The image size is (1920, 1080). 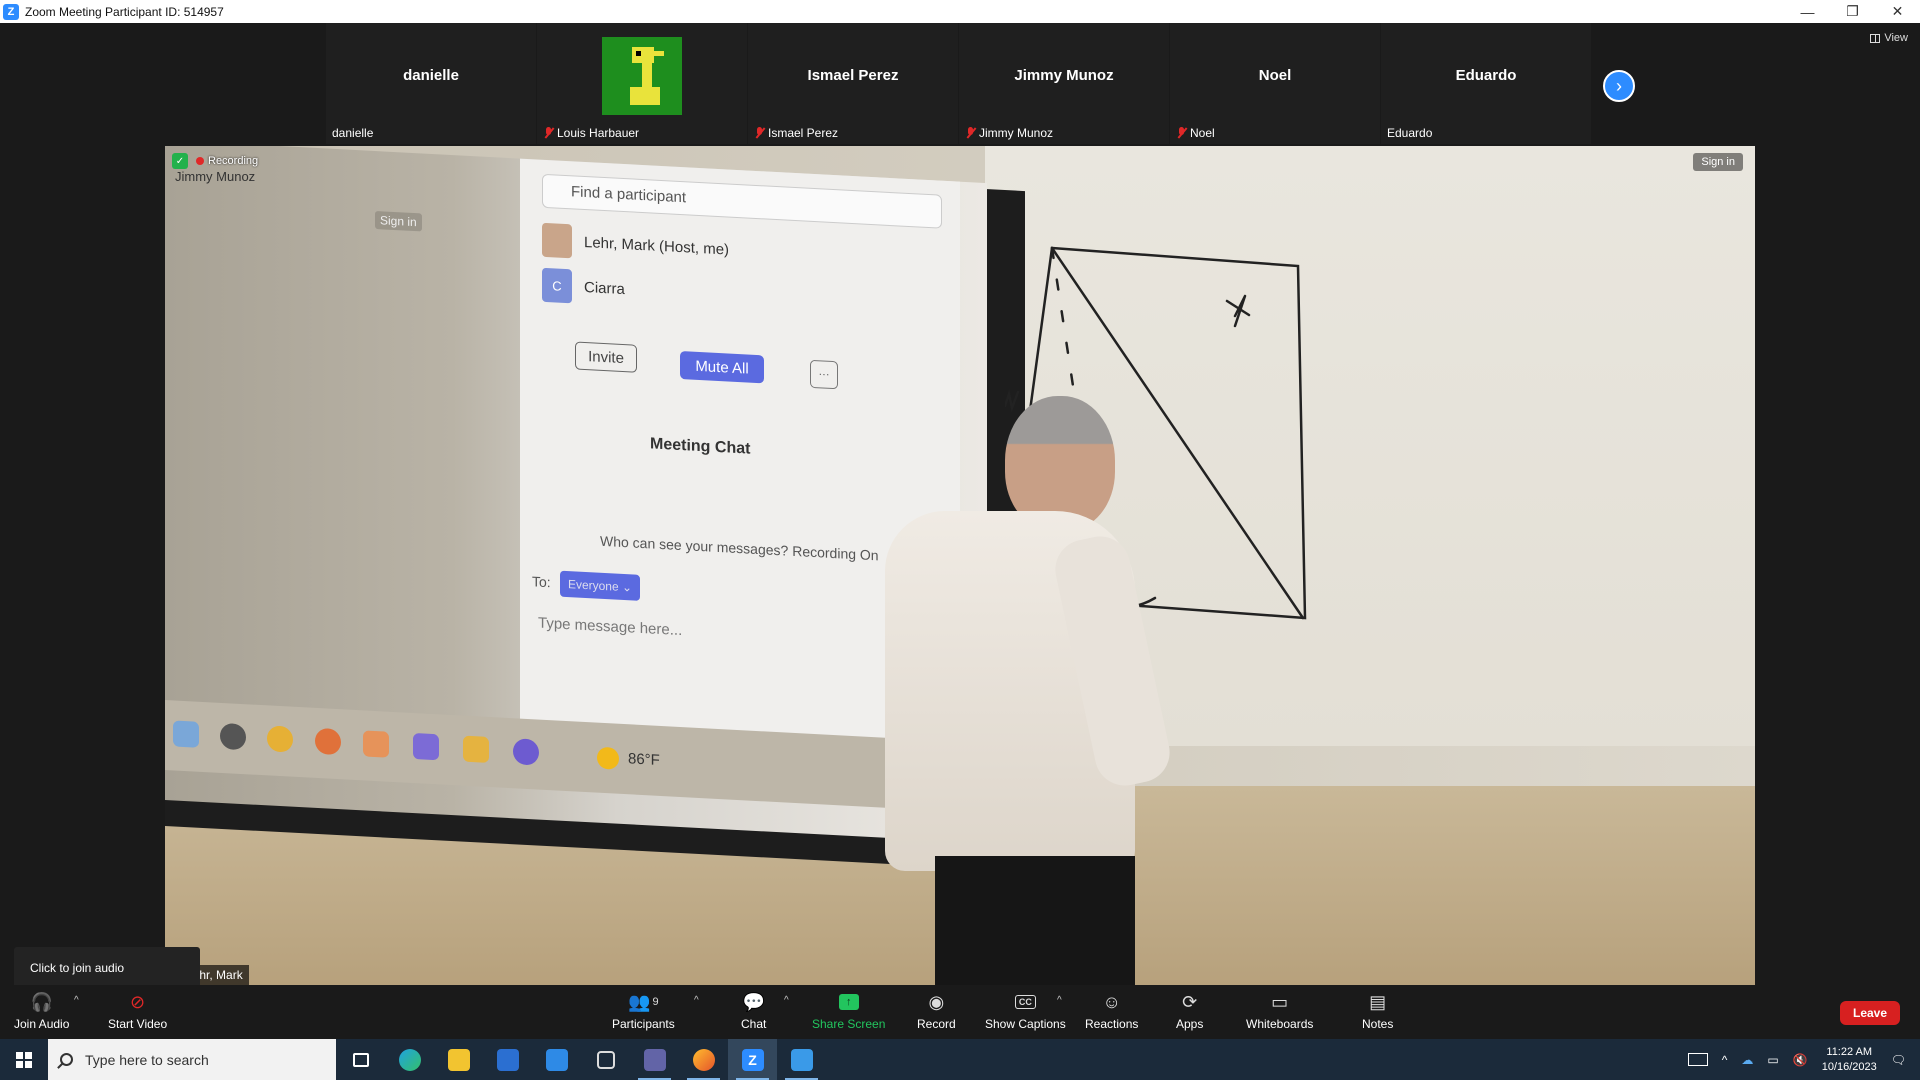 What do you see at coordinates (1697, 1059) in the screenshot?
I see `keyboard-icon` at bounding box center [1697, 1059].